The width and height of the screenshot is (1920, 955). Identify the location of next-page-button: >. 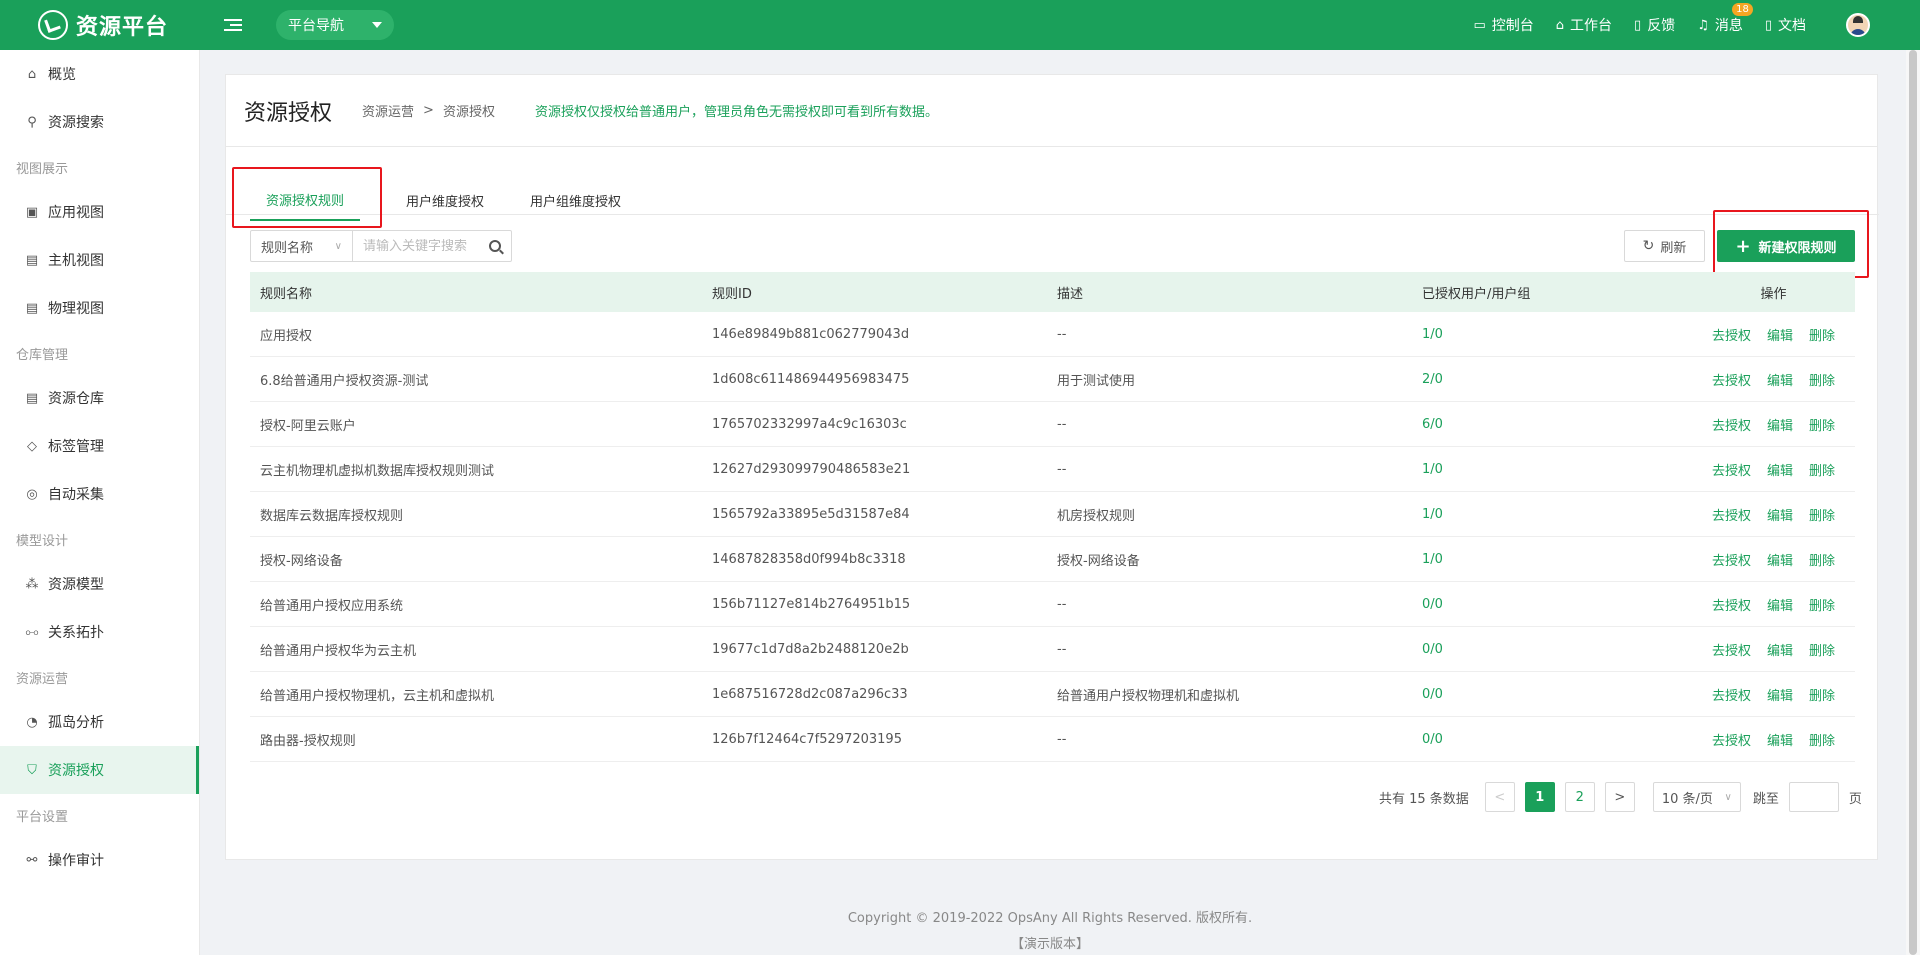
(1619, 797).